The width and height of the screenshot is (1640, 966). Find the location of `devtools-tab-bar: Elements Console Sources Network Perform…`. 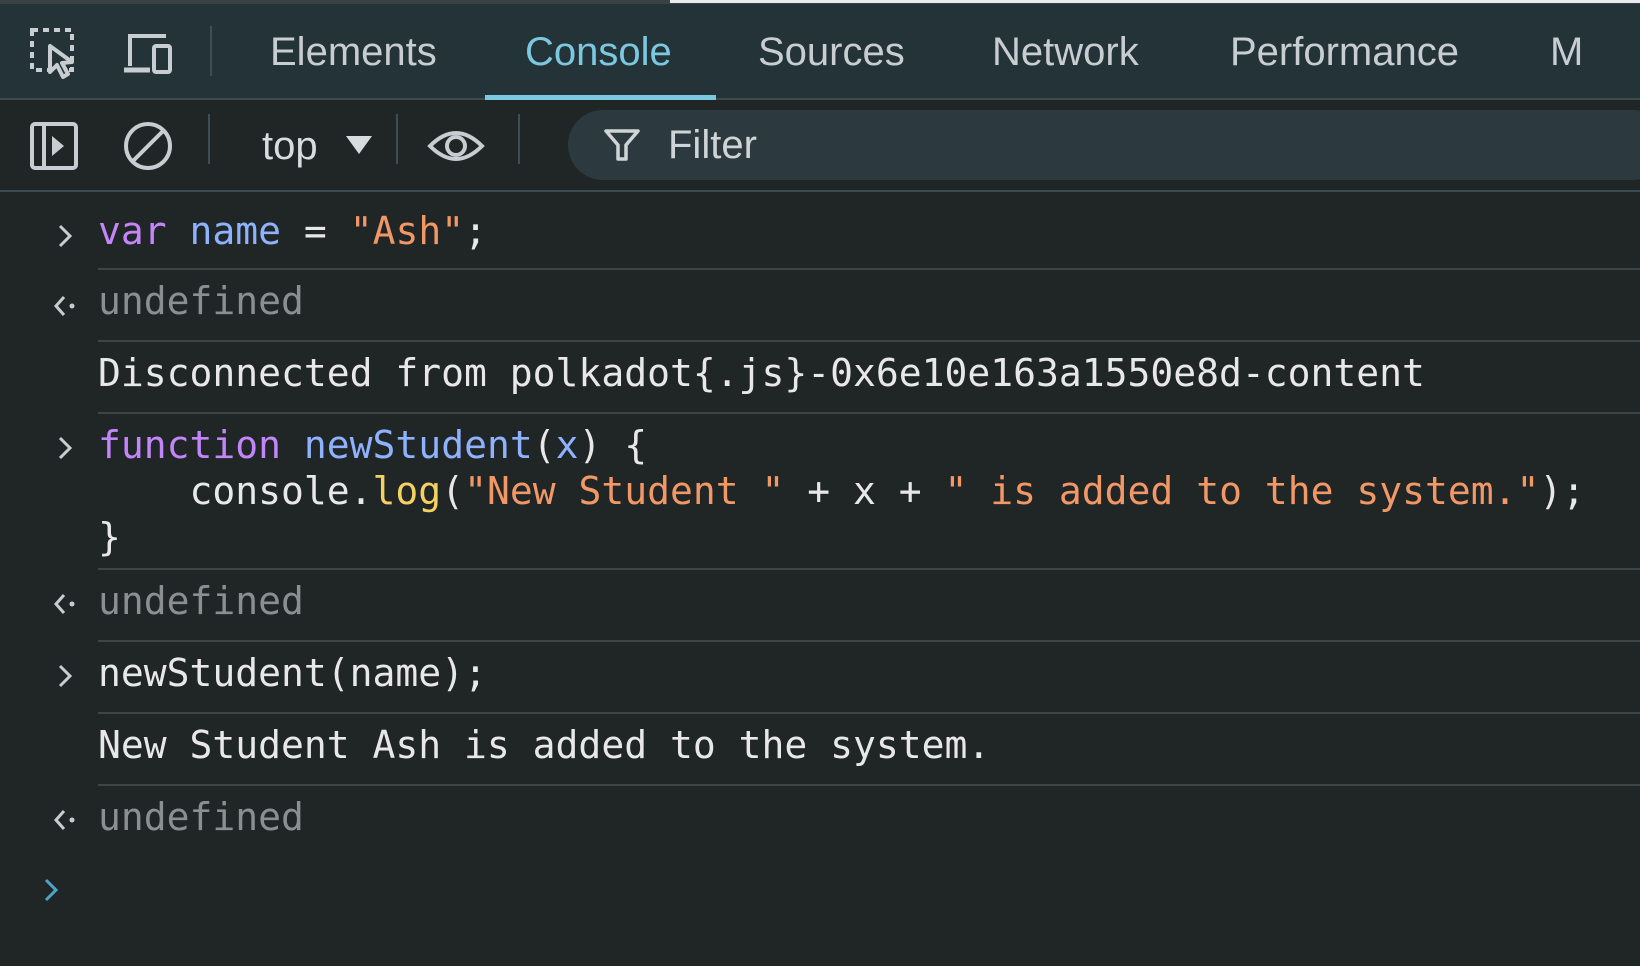

devtools-tab-bar: Elements Console Sources Network Perform… is located at coordinates (820, 52).